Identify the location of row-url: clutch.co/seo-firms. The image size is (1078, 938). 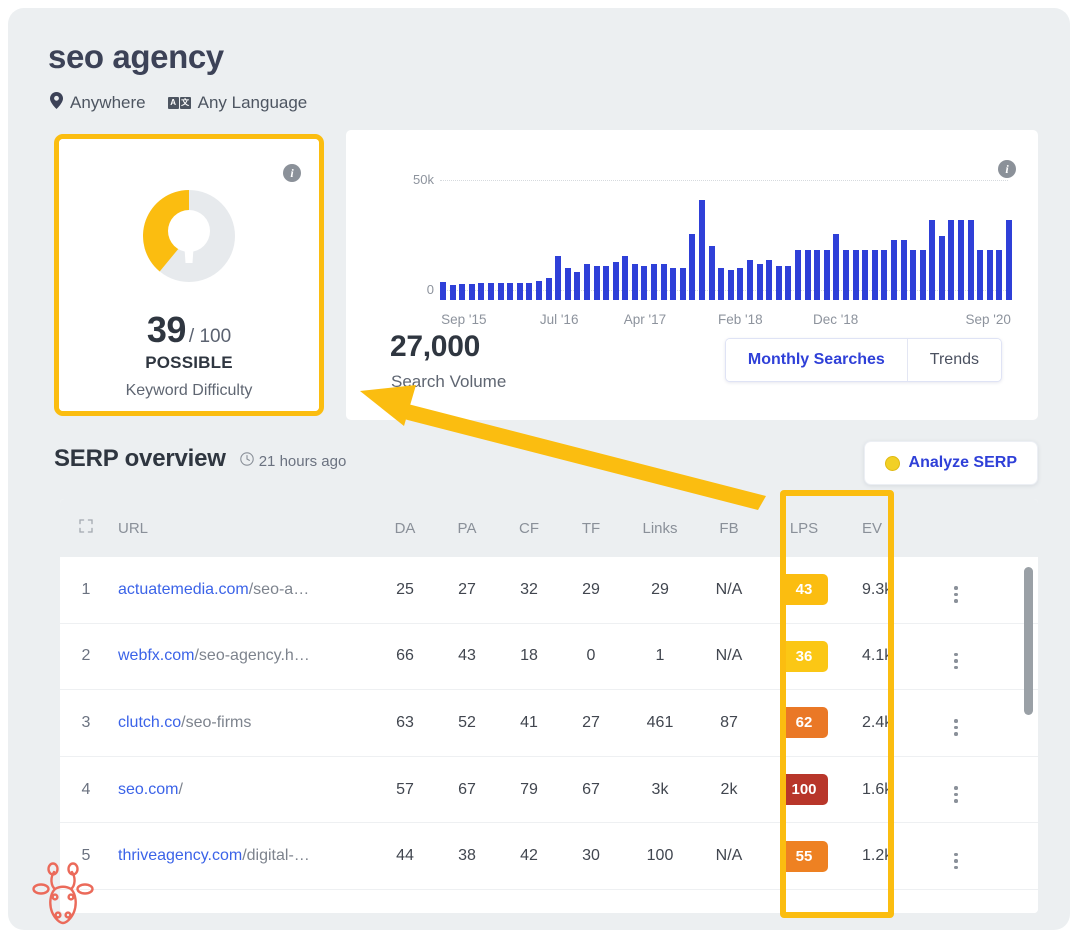
(243, 723).